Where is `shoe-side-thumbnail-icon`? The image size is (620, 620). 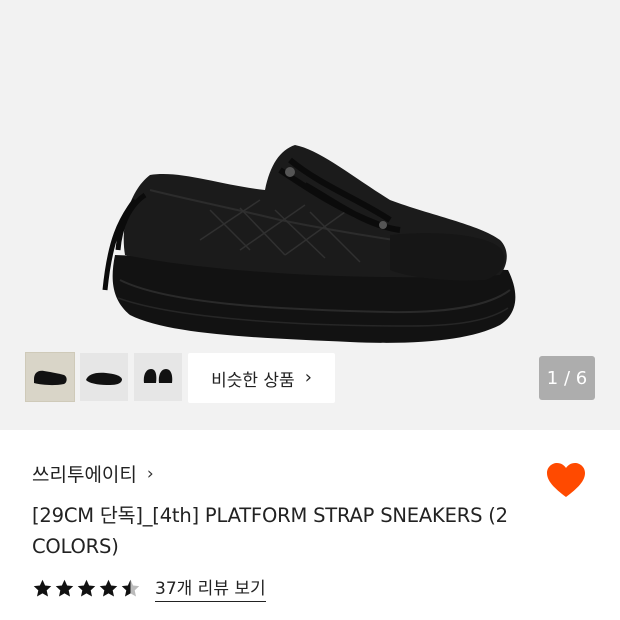
shoe-side-thumbnail-icon is located at coordinates (50, 378).